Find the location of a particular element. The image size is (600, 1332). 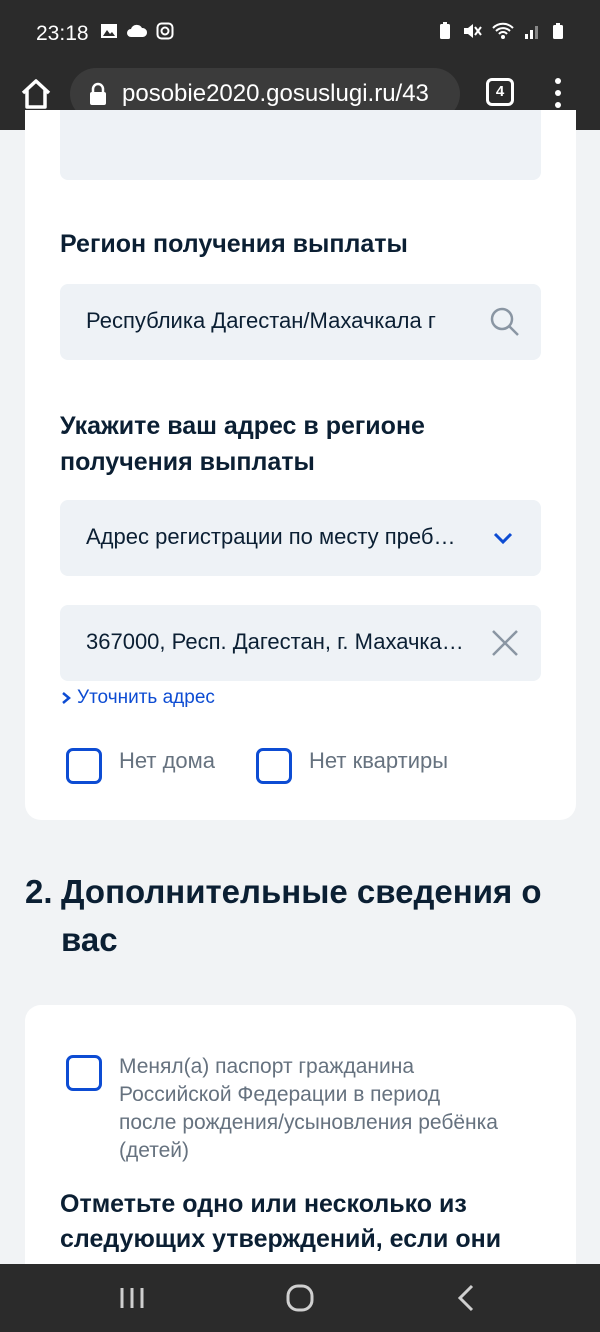

mute-icon is located at coordinates (473, 31).